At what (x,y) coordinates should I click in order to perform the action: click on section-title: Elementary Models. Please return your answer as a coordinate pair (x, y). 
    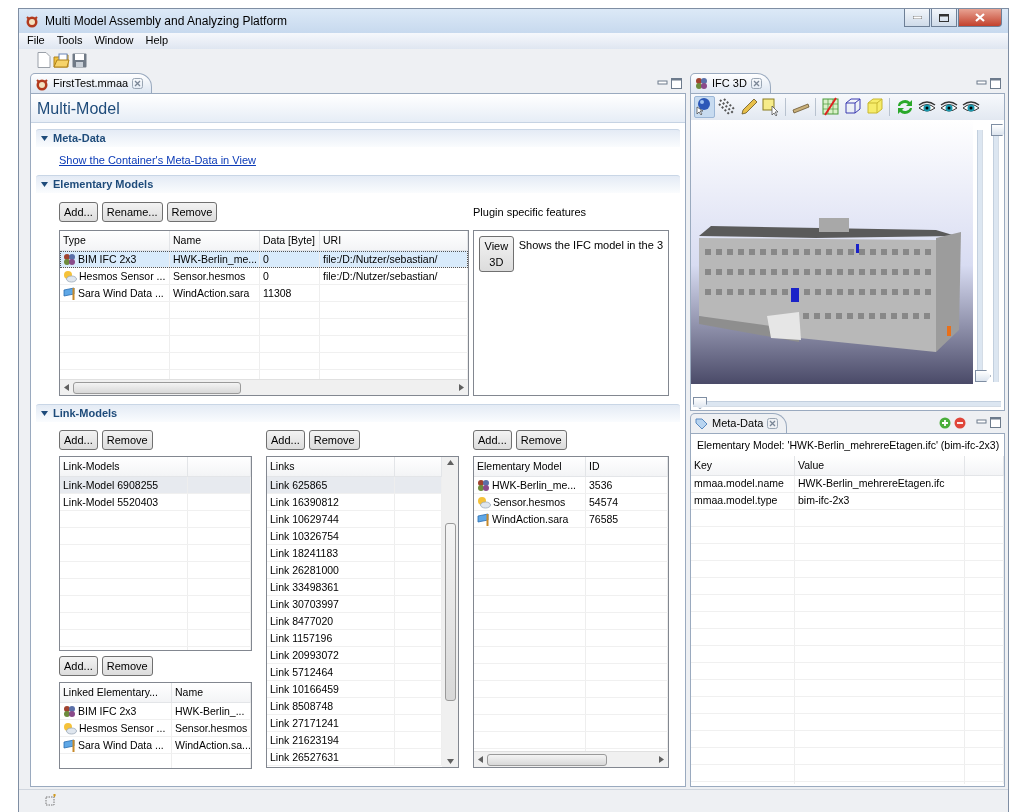
    Looking at the image, I should click on (103, 185).